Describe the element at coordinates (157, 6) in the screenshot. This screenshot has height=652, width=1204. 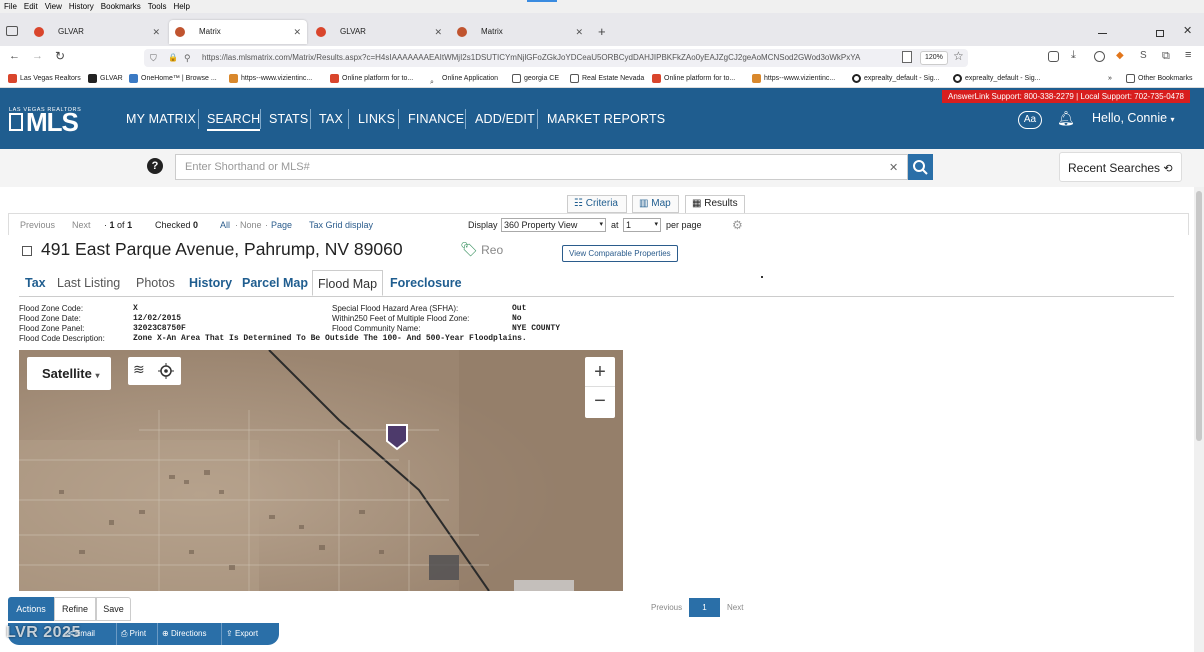
I see `menu-tools: Tools` at that location.